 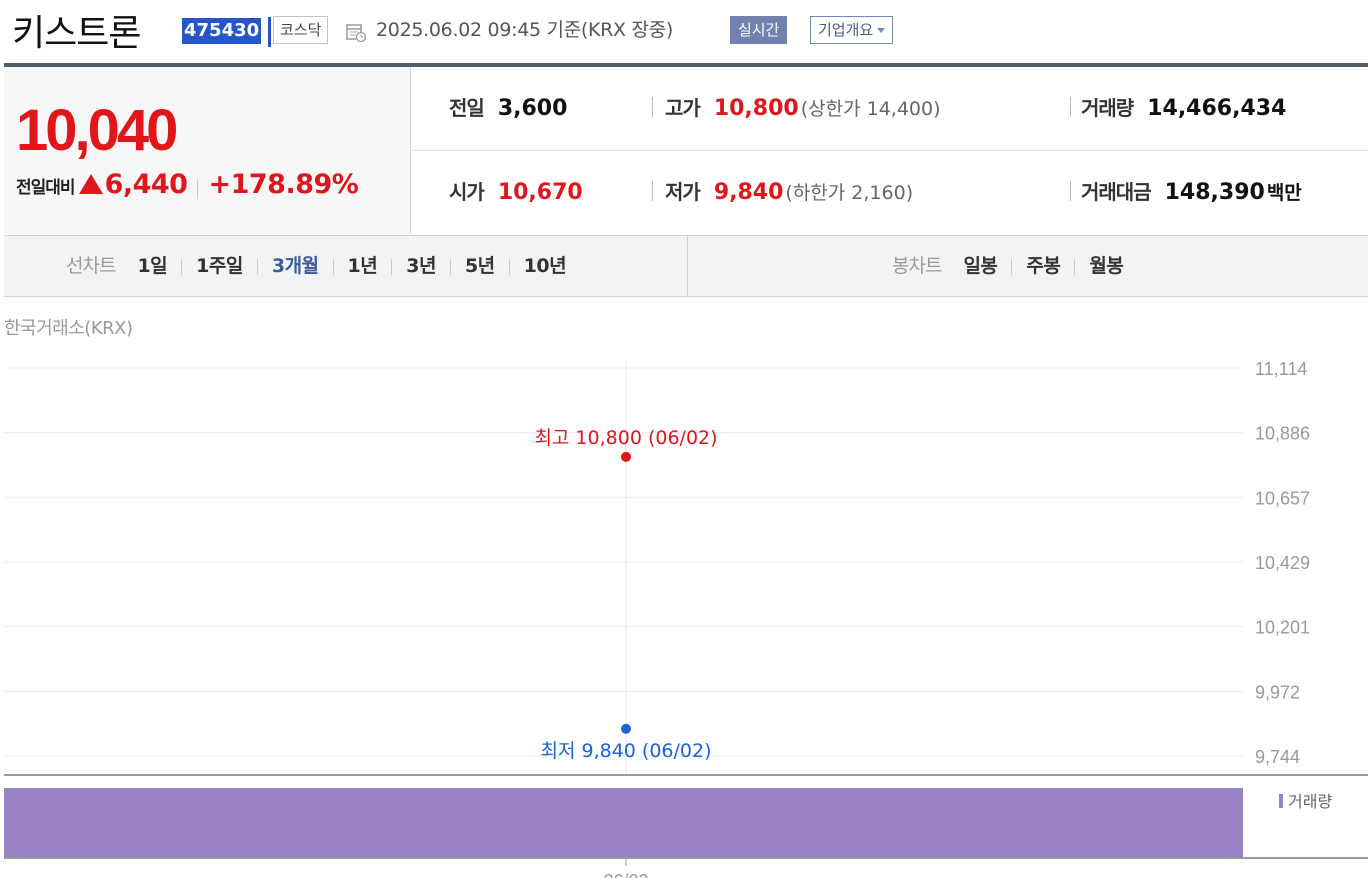 What do you see at coordinates (870, 109) in the screenshot?
I see `upper-limit: (상한가 14,400)` at bounding box center [870, 109].